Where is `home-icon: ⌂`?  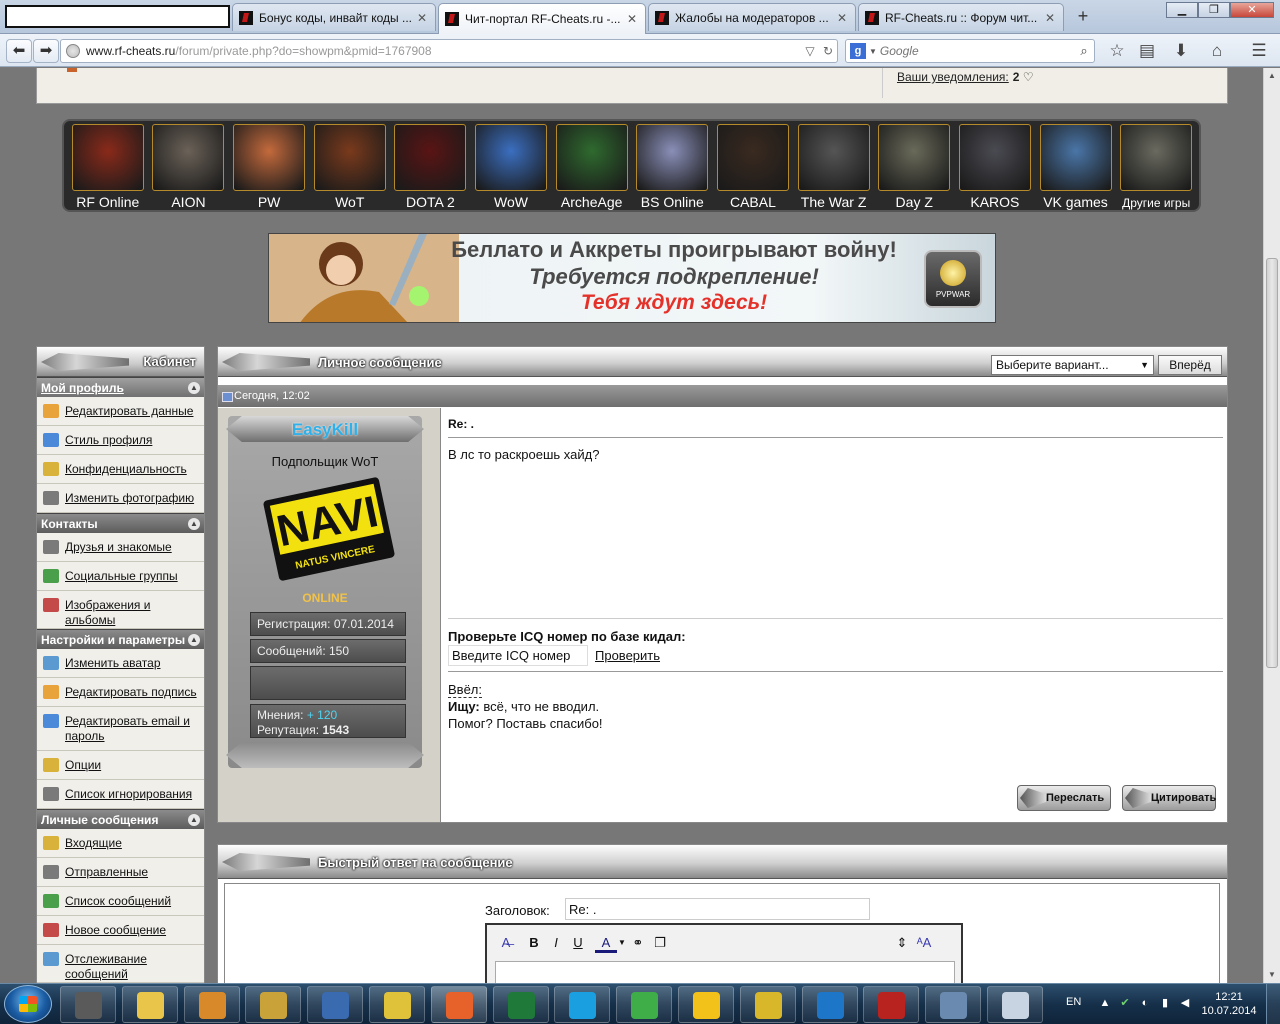
home-icon: ⌂ is located at coordinates (1217, 51).